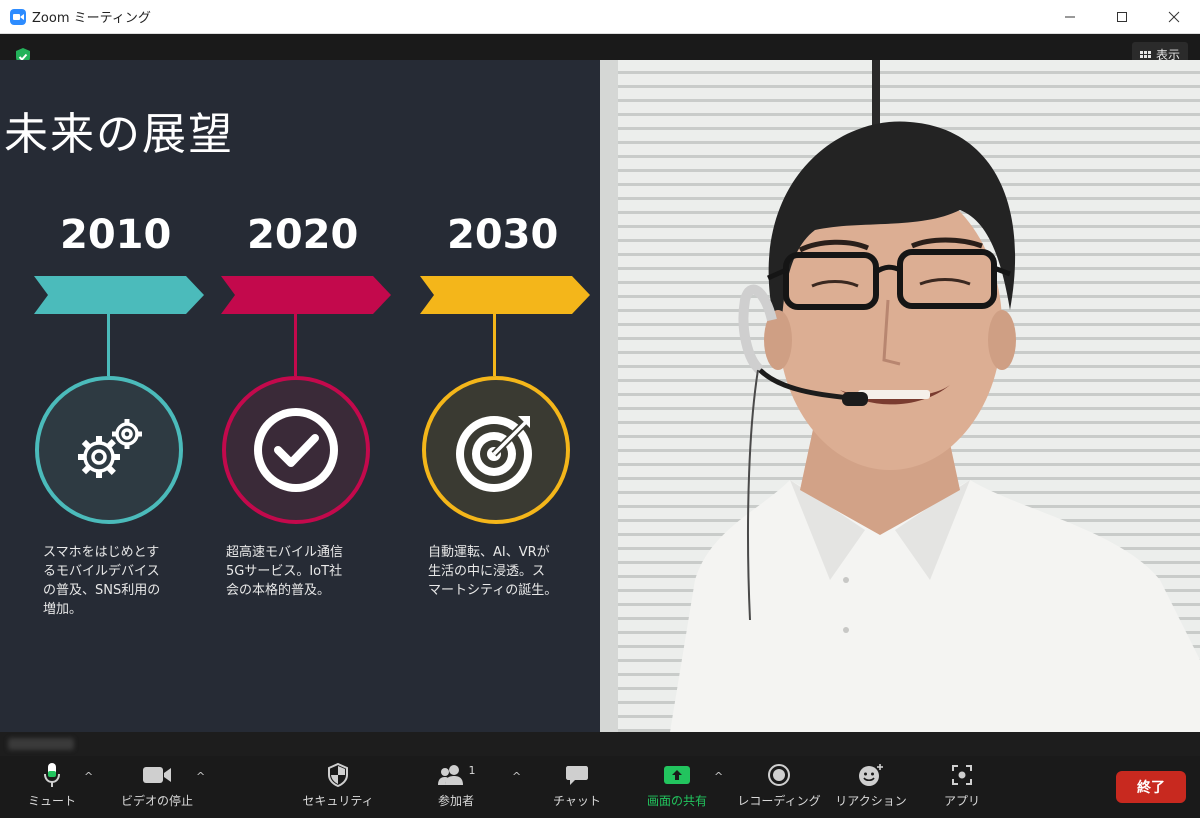 The image size is (1200, 818). What do you see at coordinates (156, 801) in the screenshot?
I see `stop-video-label: ビデオの停止` at bounding box center [156, 801].